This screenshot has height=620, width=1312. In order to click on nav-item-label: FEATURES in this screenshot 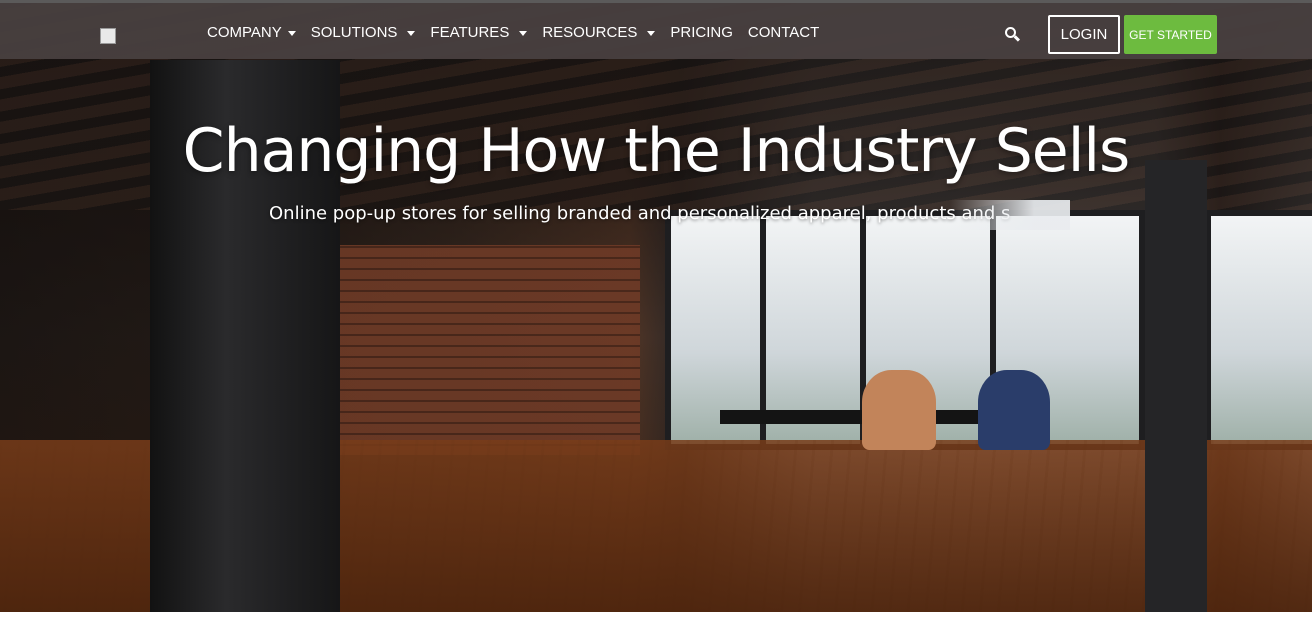, I will do `click(470, 32)`.